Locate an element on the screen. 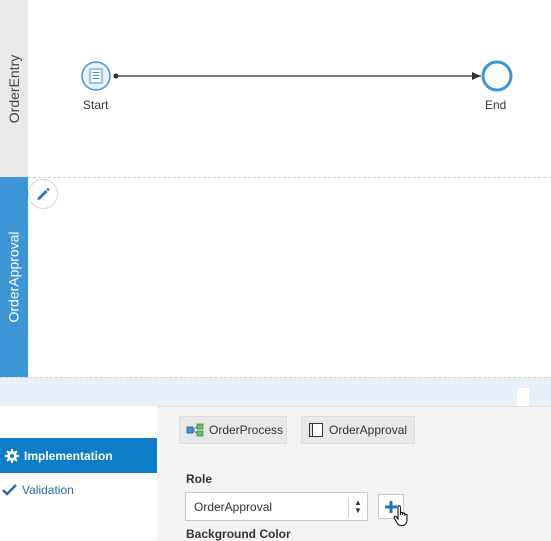 The image size is (551, 541). lane-label-orderapproval: OrderApproval is located at coordinates (14, 277).